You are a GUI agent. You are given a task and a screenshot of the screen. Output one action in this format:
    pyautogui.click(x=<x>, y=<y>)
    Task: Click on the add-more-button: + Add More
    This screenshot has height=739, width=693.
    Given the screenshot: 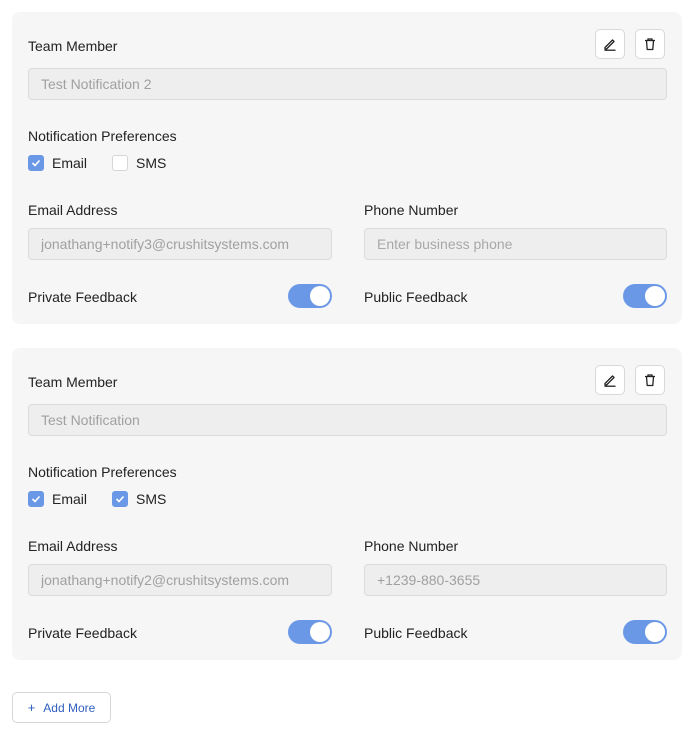 What is the action you would take?
    pyautogui.click(x=61, y=707)
    